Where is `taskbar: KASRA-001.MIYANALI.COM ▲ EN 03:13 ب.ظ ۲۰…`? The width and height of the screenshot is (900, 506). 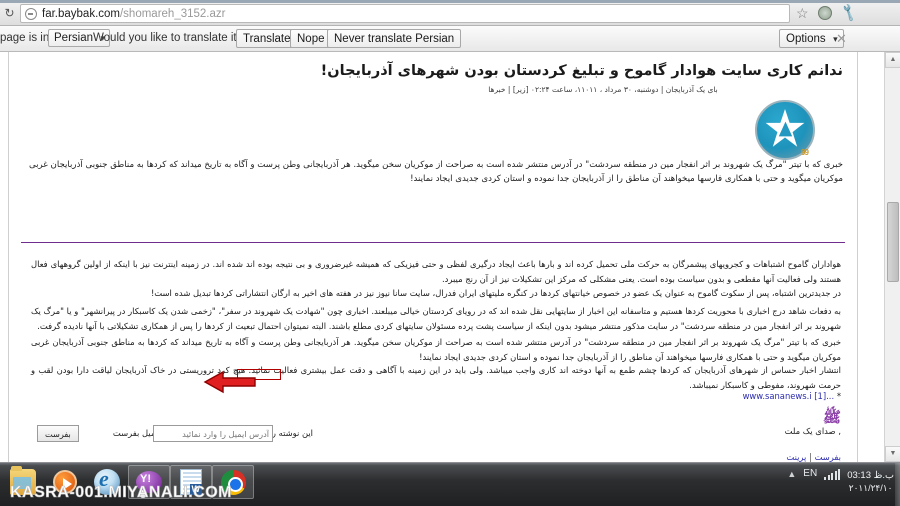
taskbar: KASRA-001.MIYANALI.COM ▲ EN 03:13 ب.ظ ۲۰… is located at coordinates (450, 484).